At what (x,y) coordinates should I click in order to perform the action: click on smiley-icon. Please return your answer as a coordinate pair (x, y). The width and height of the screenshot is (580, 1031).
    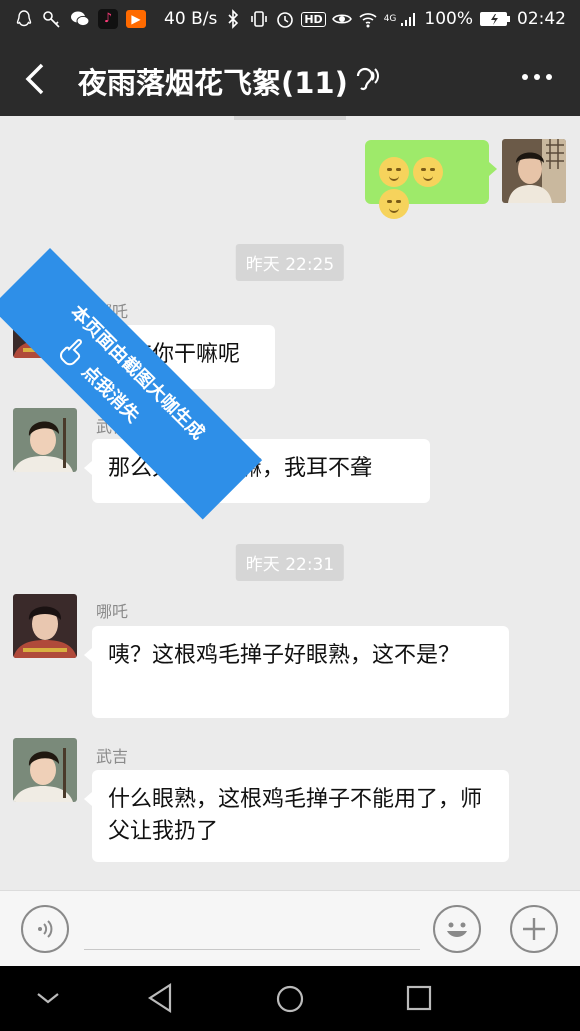
    Looking at the image, I should click on (457, 929).